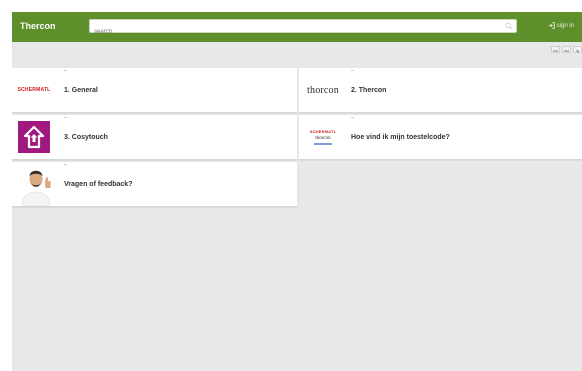  Describe the element at coordinates (98, 184) in the screenshot. I see `card-label: Vragen of feedback?` at that location.